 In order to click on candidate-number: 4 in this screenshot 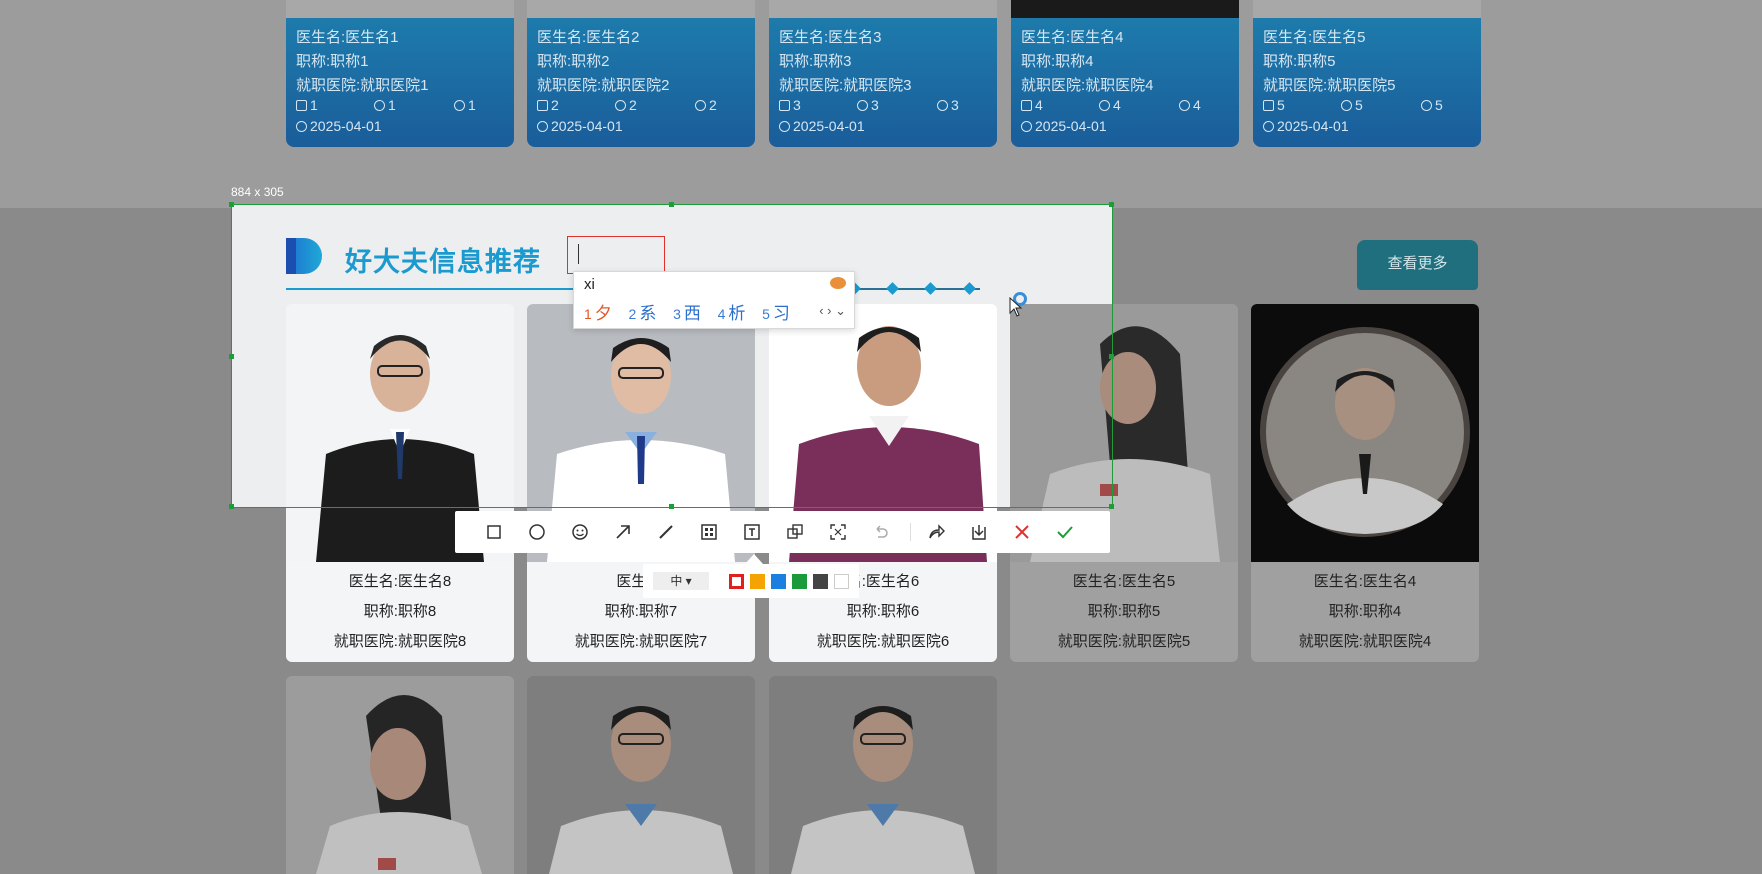, I will do `click(721, 314)`.